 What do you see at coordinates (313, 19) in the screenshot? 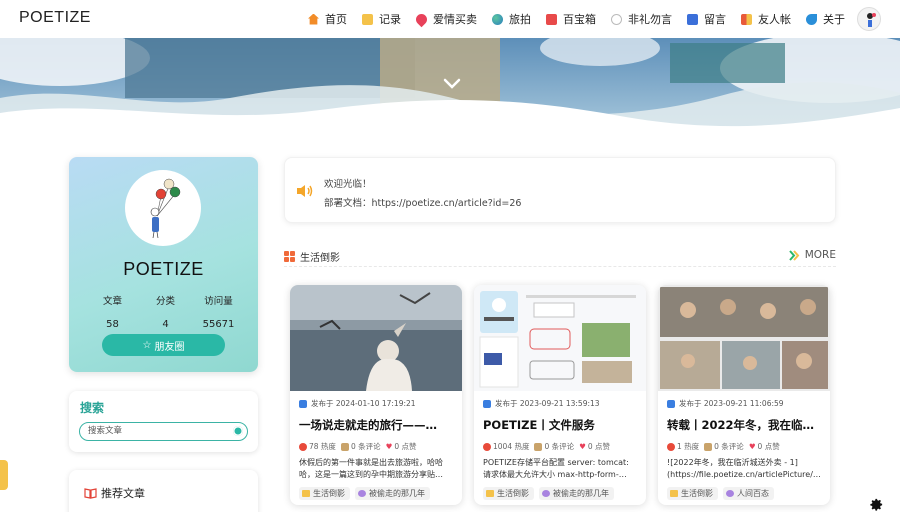
I see `home-icon` at bounding box center [313, 19].